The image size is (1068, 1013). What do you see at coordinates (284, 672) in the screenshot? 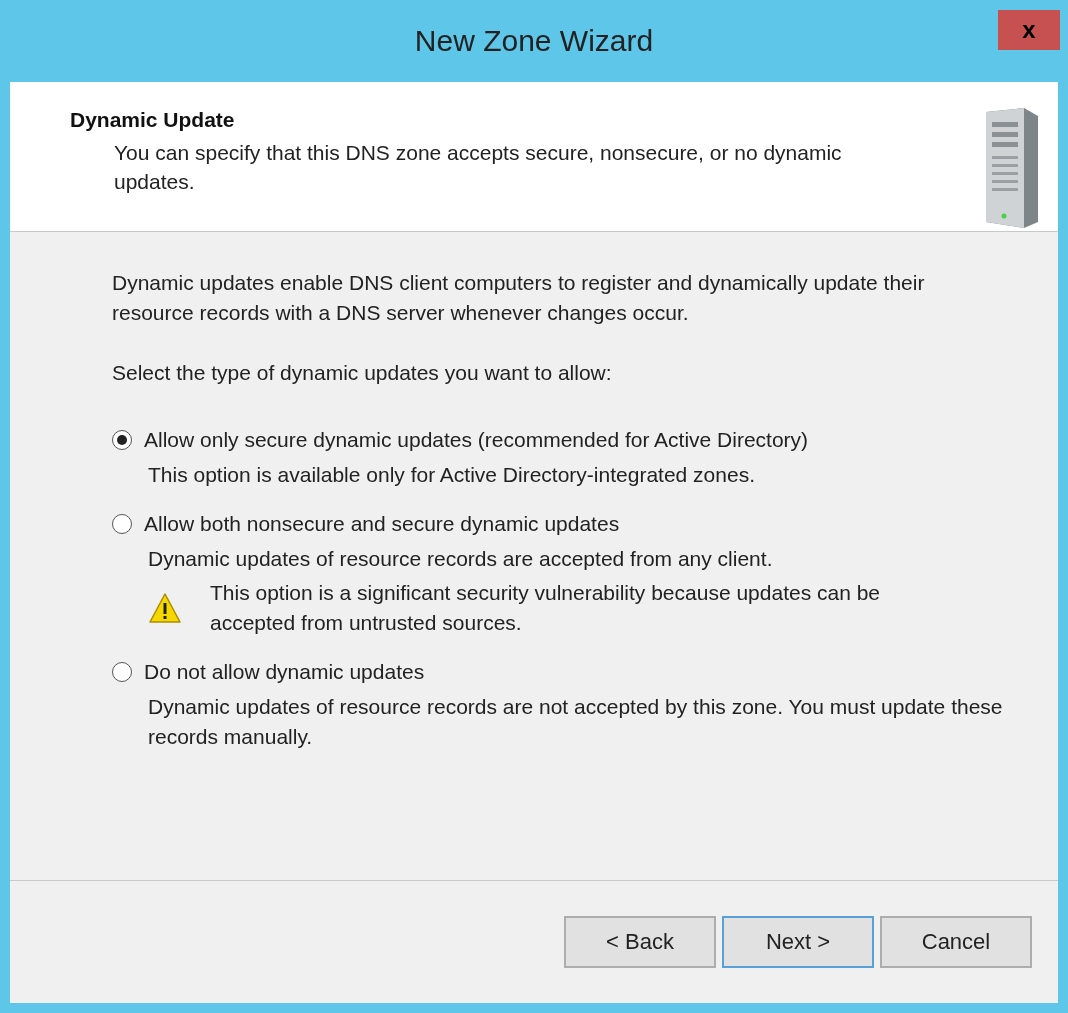
I see `option-label: Do not allow dynamic updates` at bounding box center [284, 672].